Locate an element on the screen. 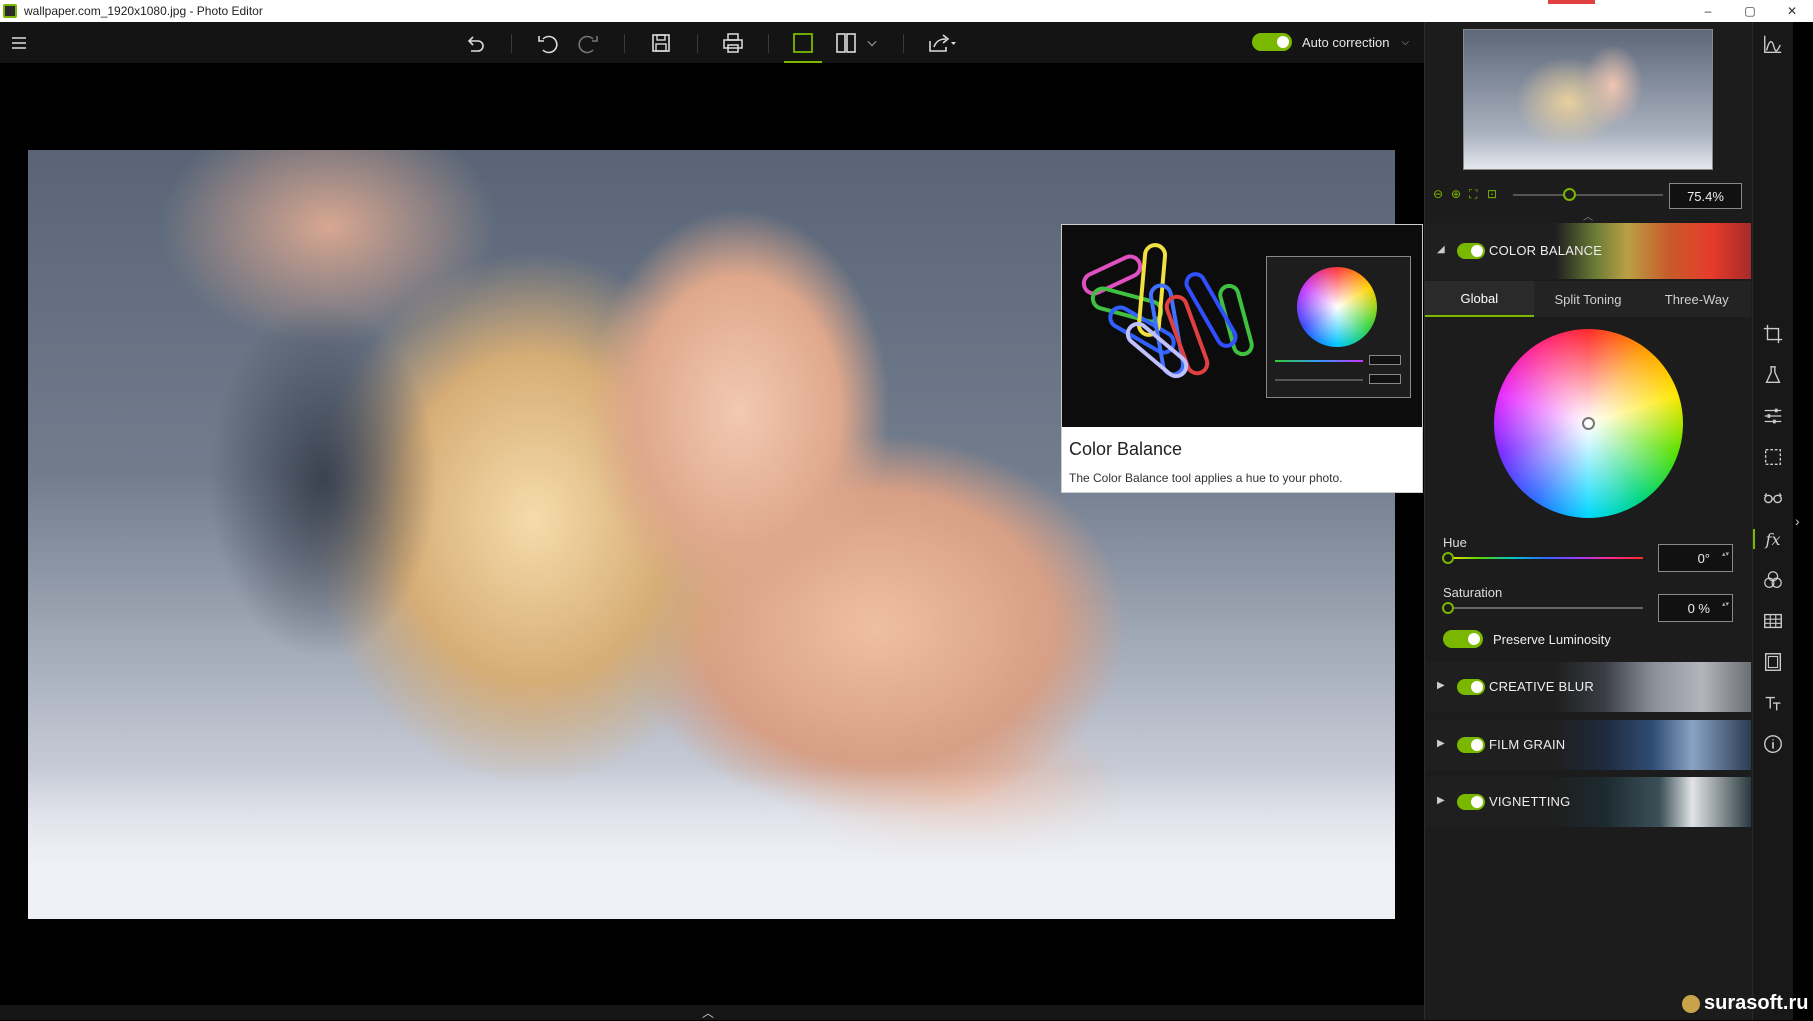 The image size is (1813, 1021). color-mix-icon is located at coordinates (1773, 580).